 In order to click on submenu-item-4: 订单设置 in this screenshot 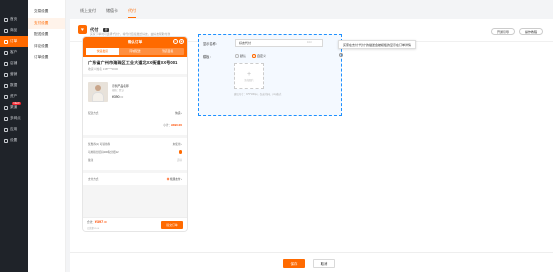, I will do `click(46, 58)`.